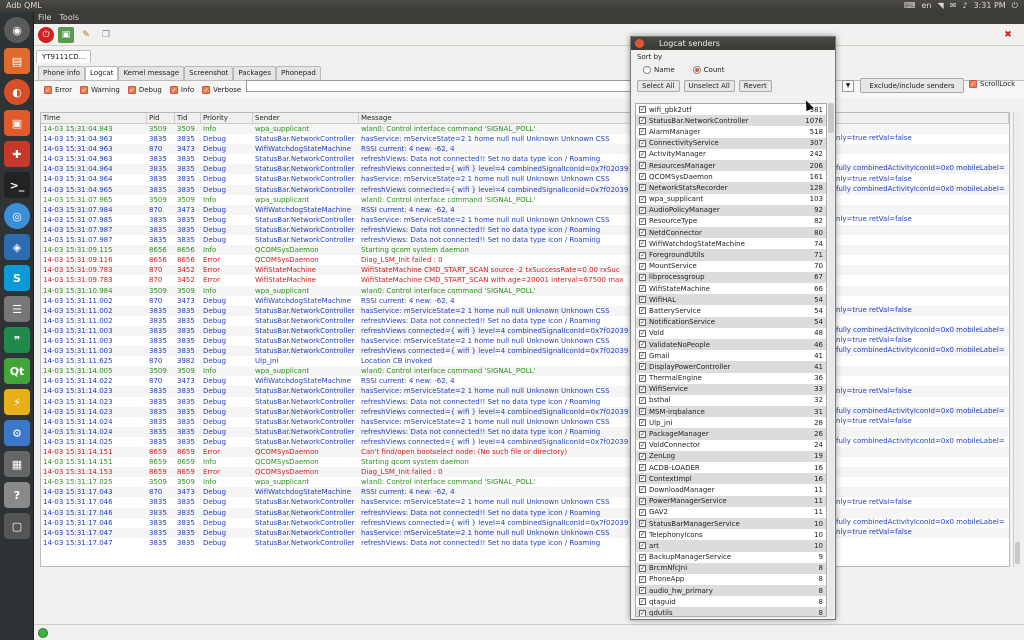 The image size is (1024, 640). Describe the element at coordinates (17, 371) in the screenshot. I see `qt-icon: Qt` at that location.